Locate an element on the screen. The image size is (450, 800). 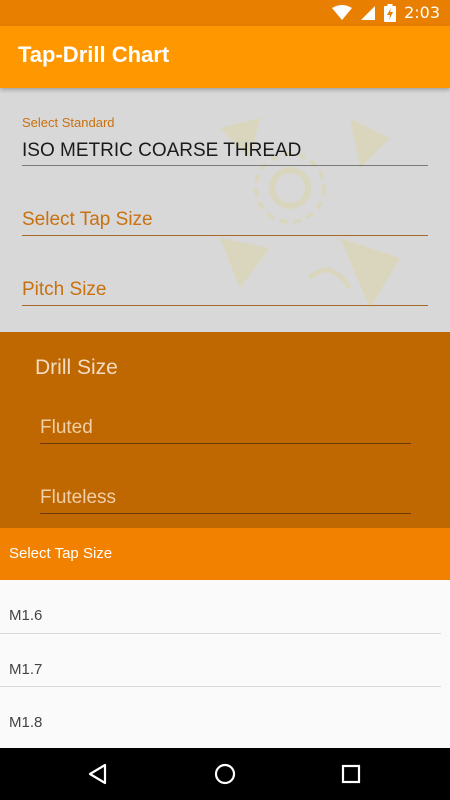
pitch-size-underline is located at coordinates (225, 305).